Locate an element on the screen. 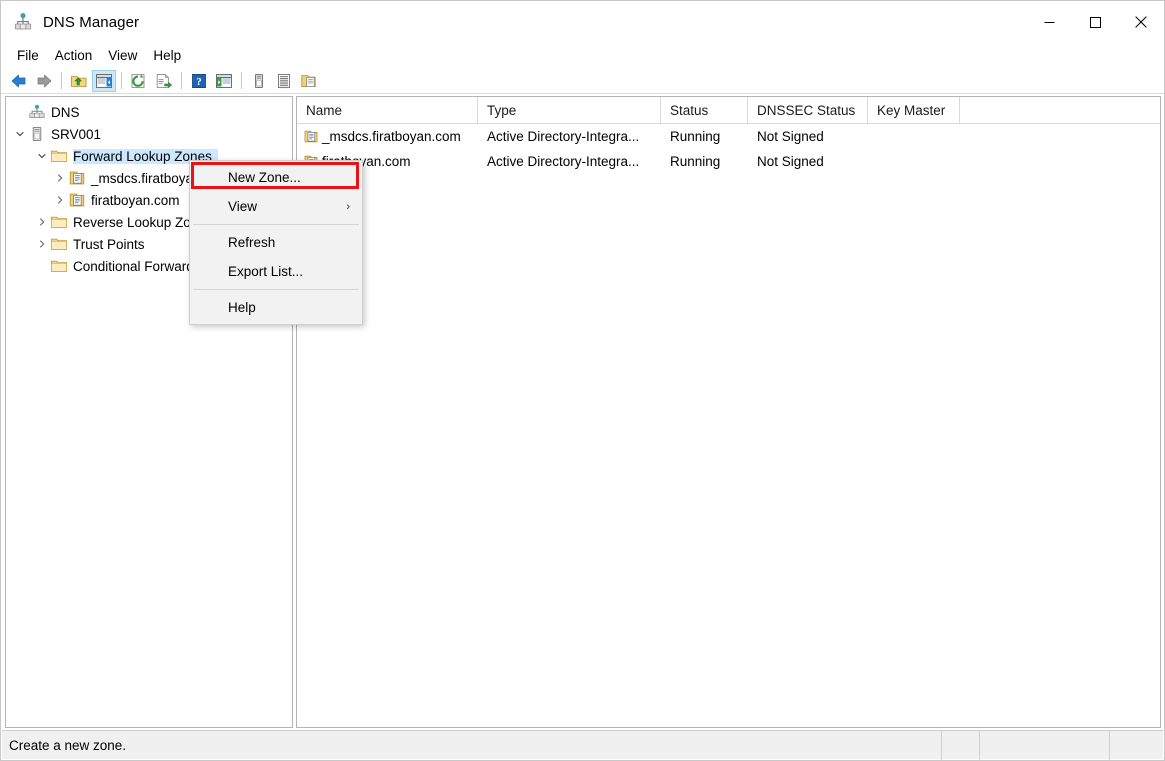 The image size is (1165, 761). status-bar: Create a new zone. is located at coordinates (582, 745).